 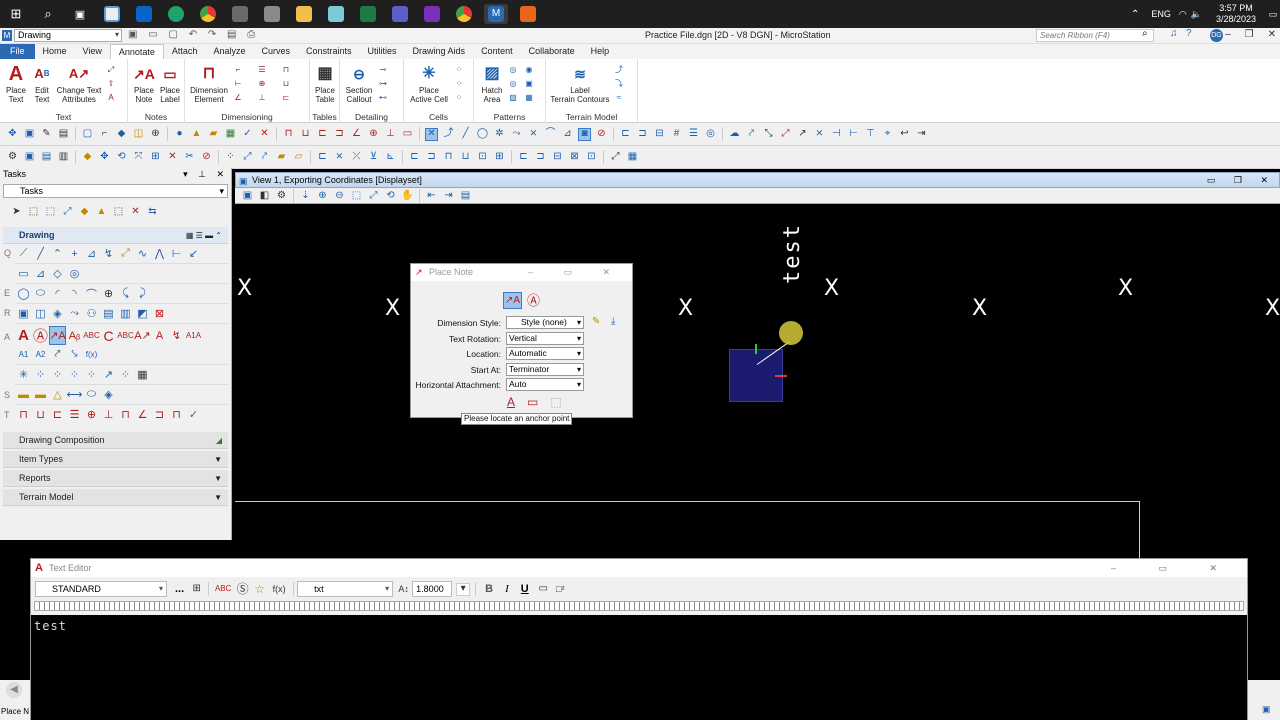 I want to click on menu-content: Content, so click(x=497, y=51).